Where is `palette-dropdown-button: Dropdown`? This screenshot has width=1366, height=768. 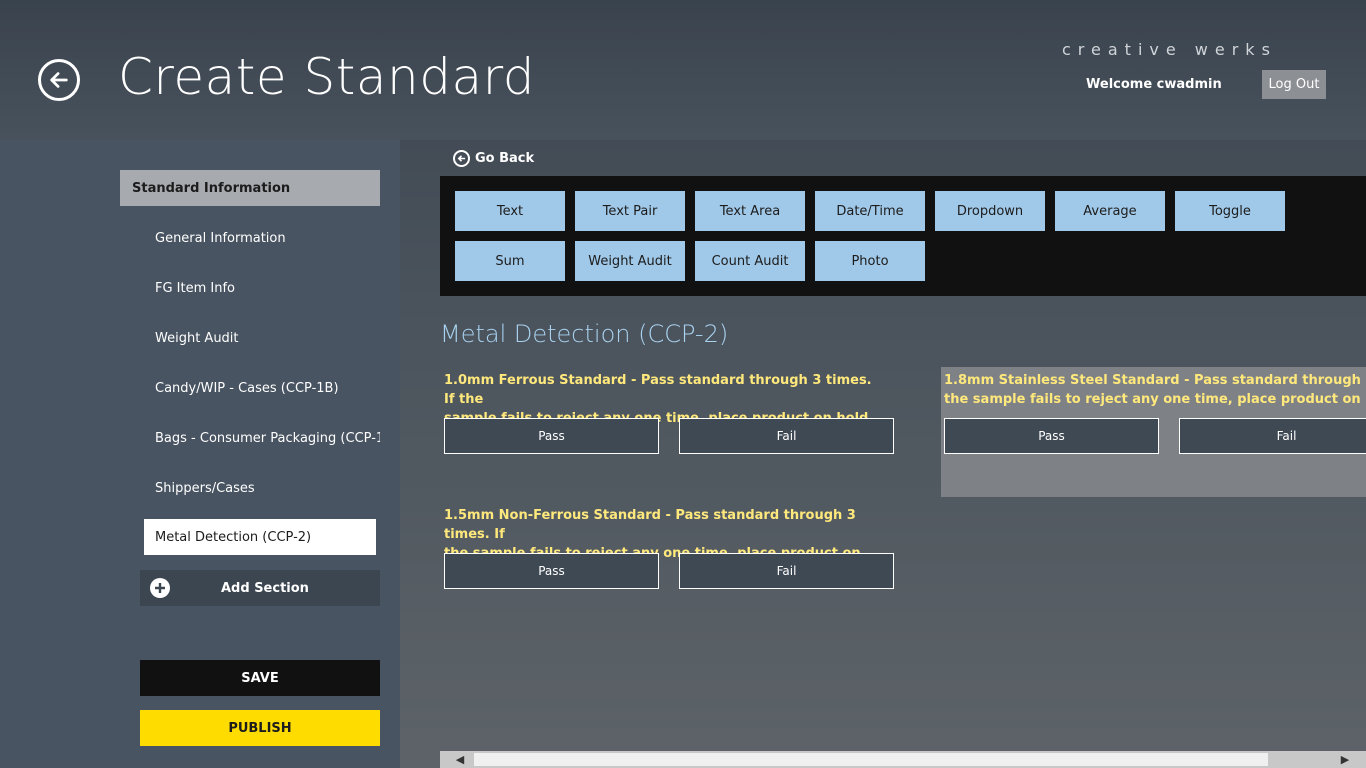 palette-dropdown-button: Dropdown is located at coordinates (990, 211).